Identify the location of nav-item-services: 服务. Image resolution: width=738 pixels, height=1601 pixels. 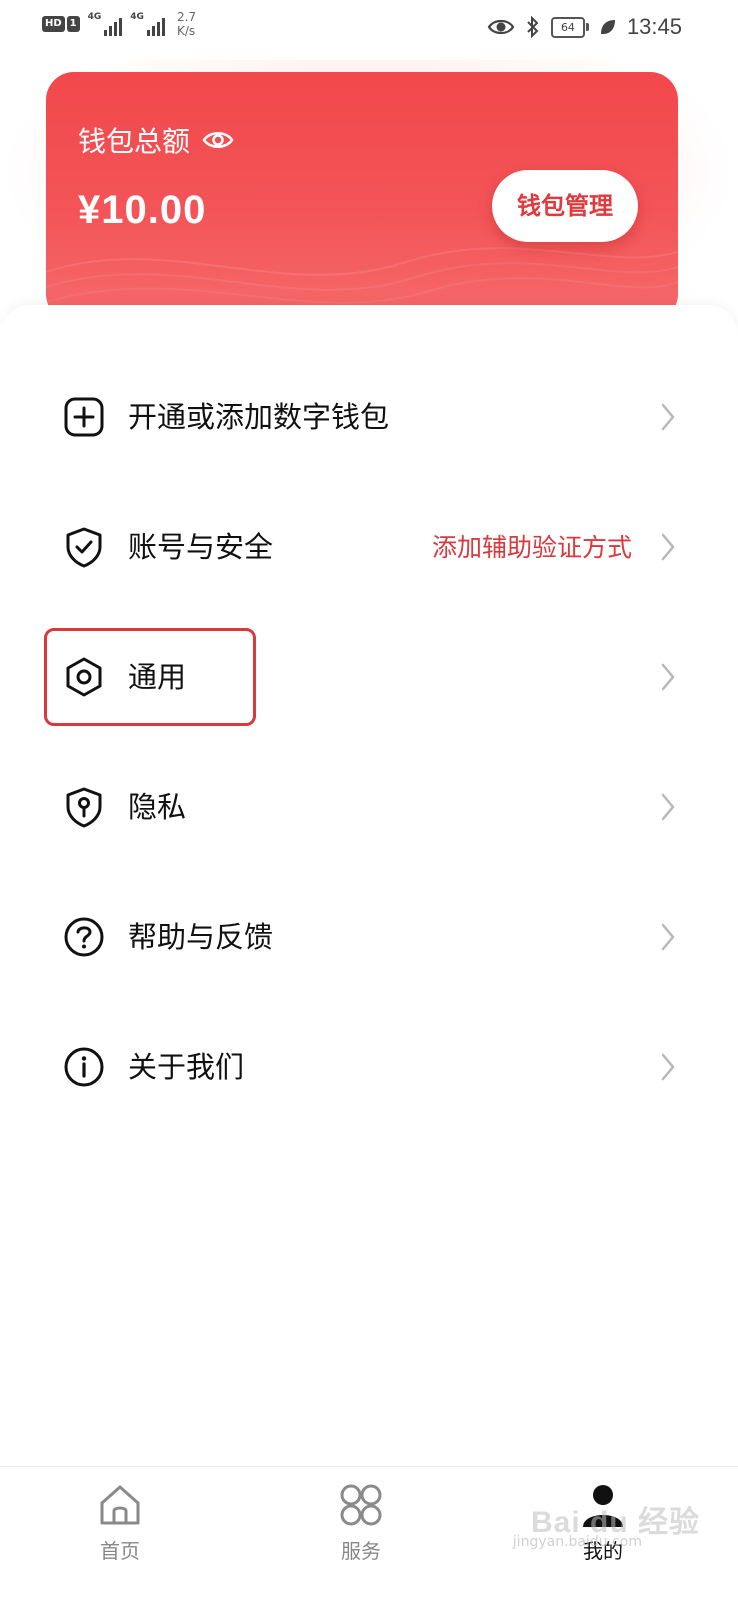
(361, 1534).